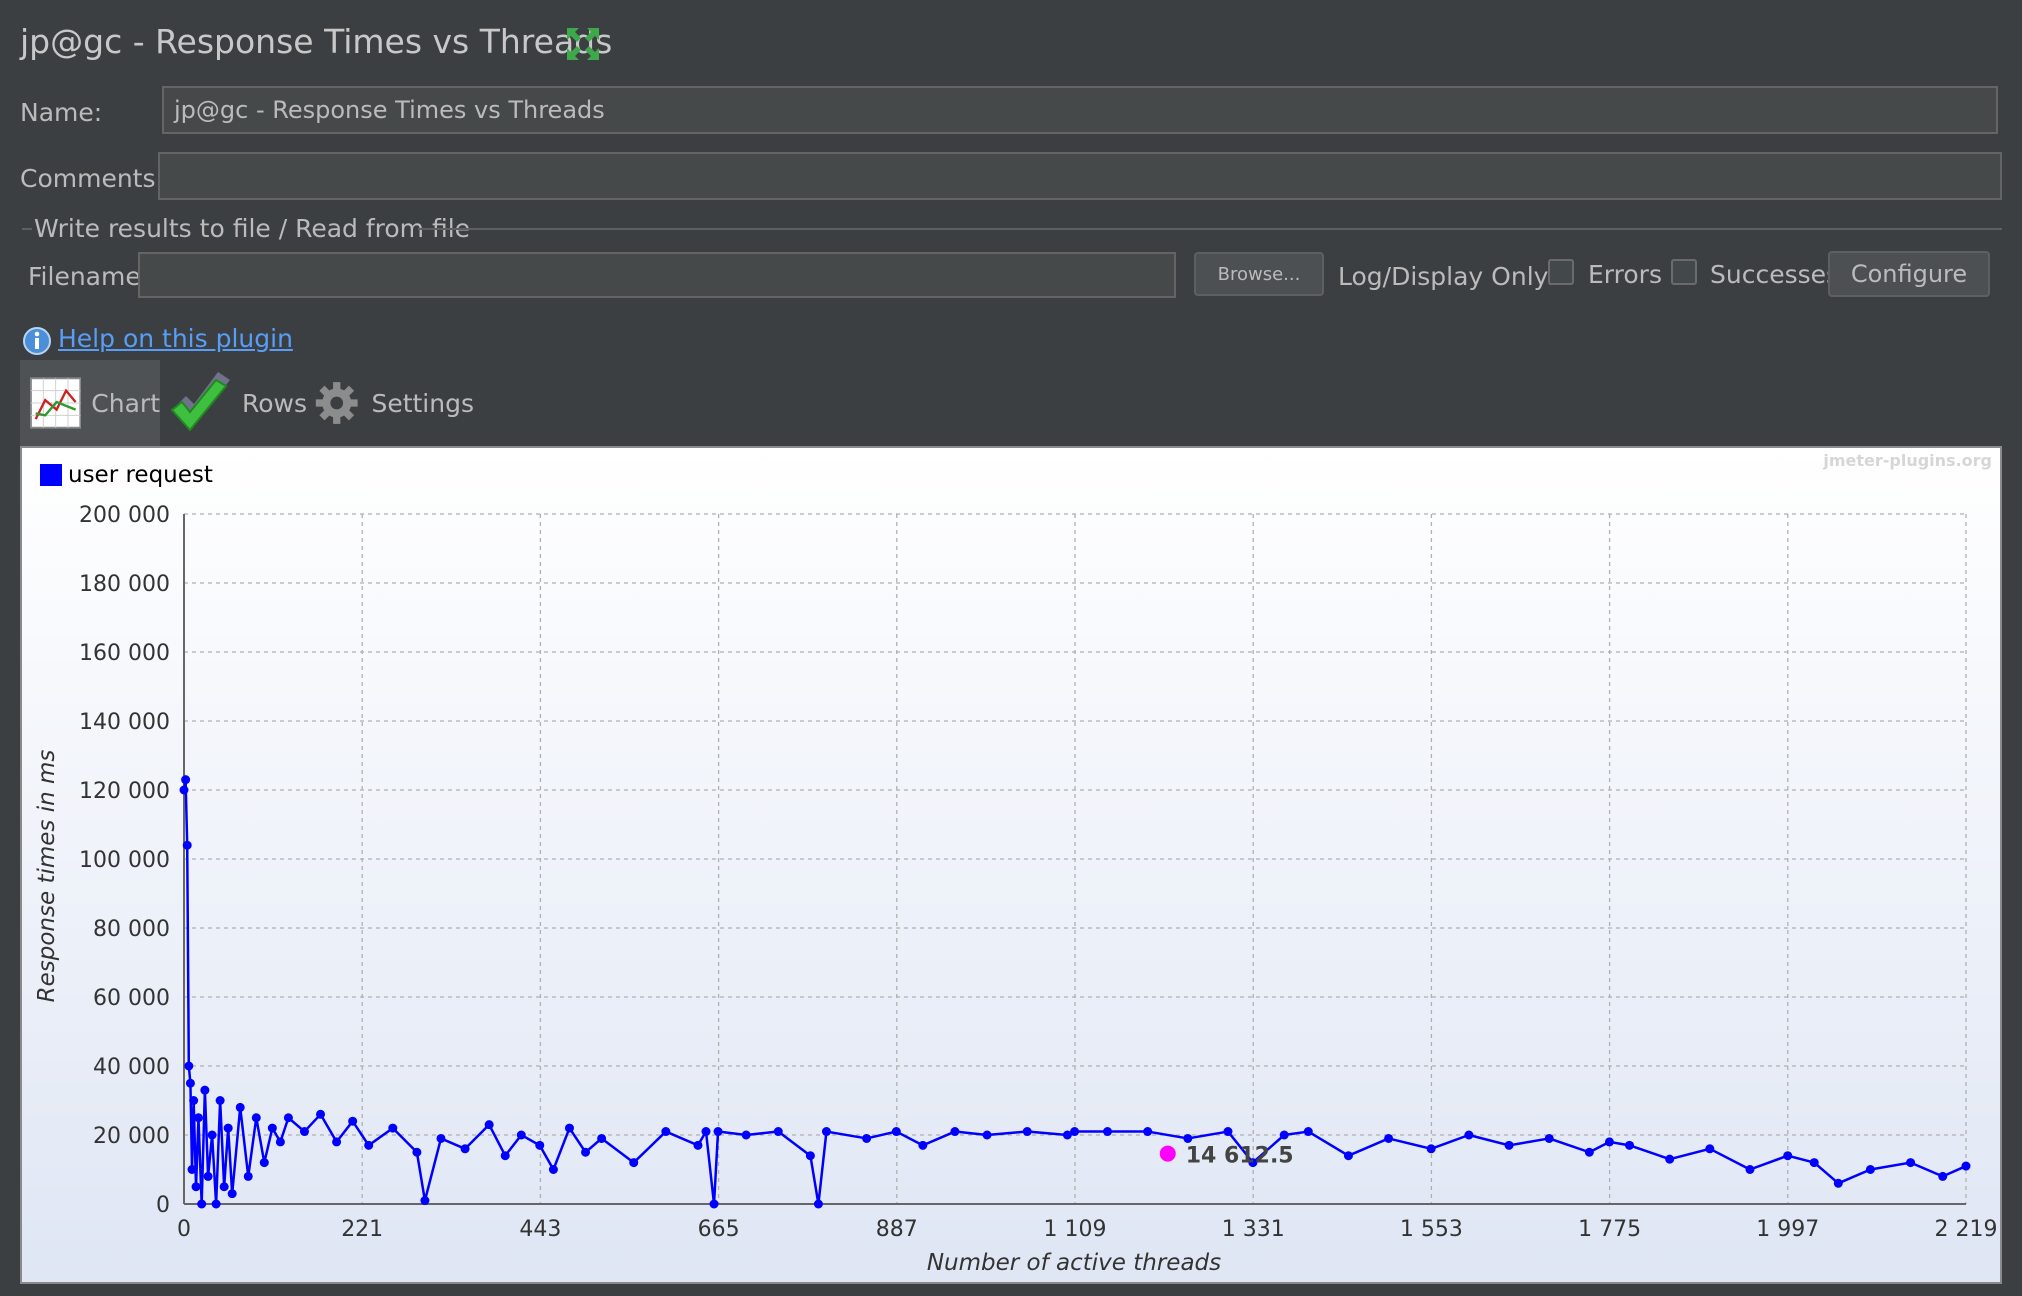 This screenshot has height=1296, width=2022. Describe the element at coordinates (1561, 272) in the screenshot. I see `errors-checkbox` at that location.